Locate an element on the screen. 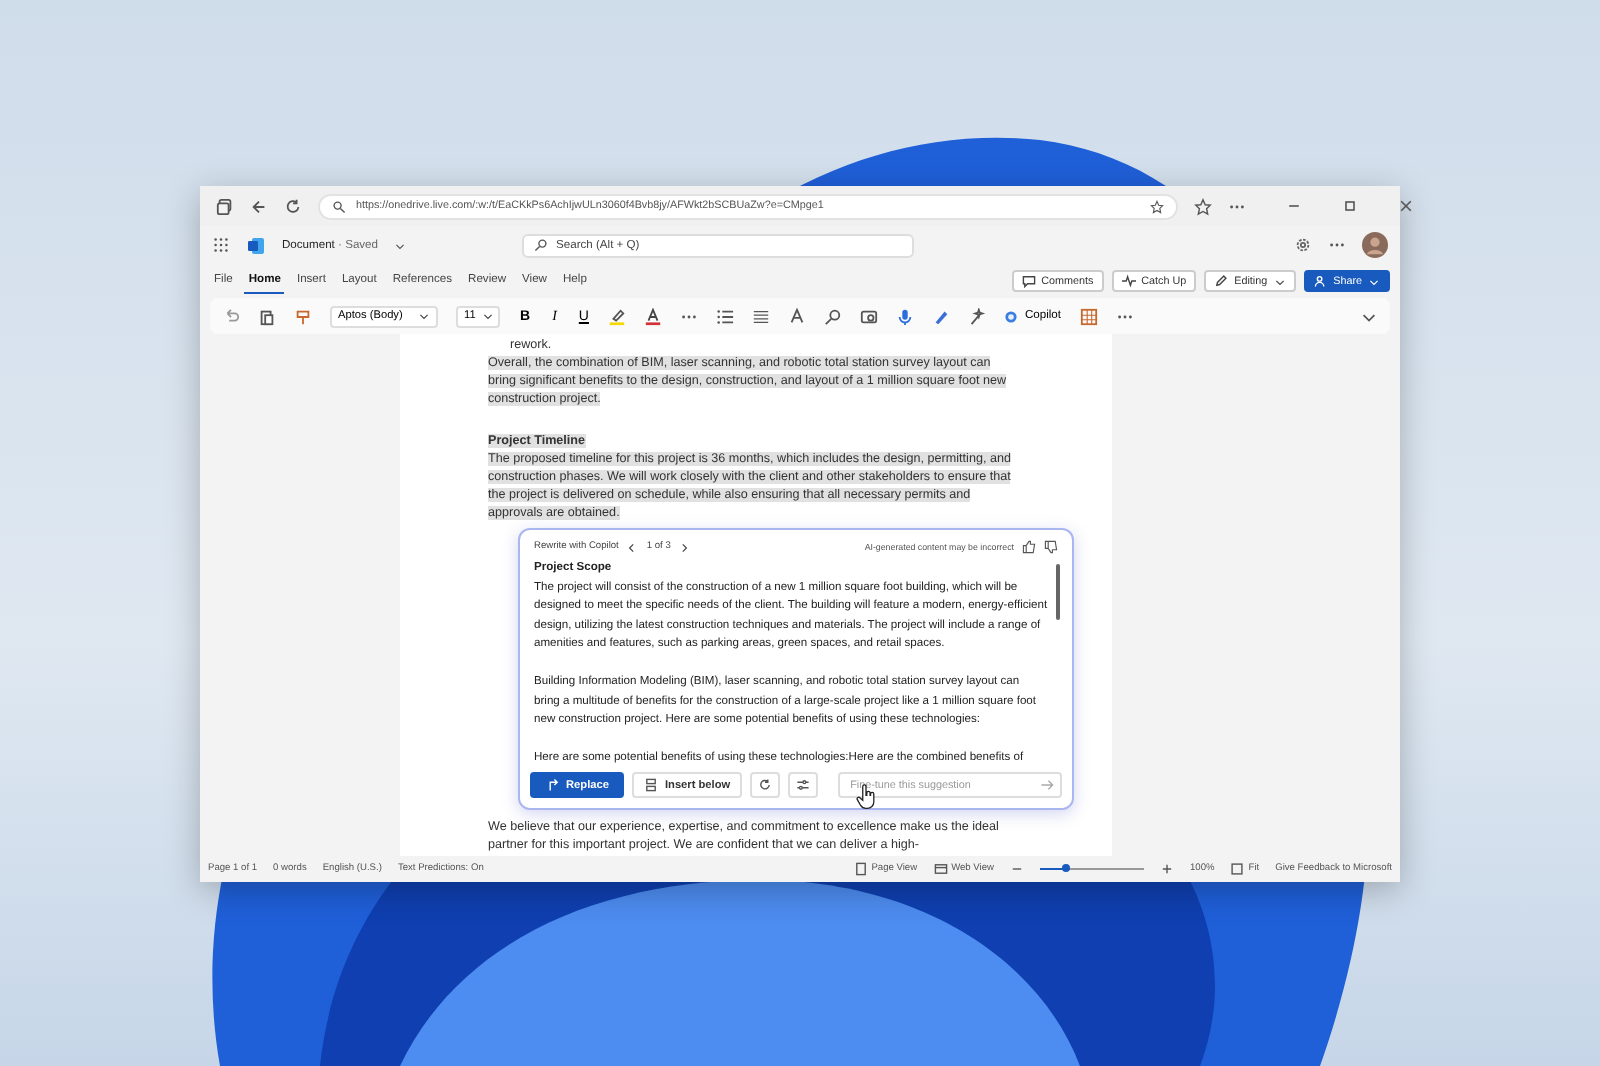 The height and width of the screenshot is (1066, 1600). zoom-out-icon is located at coordinates (1016, 869).